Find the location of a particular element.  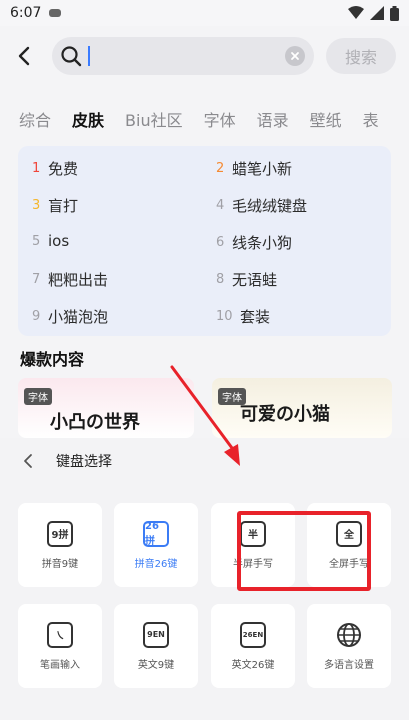

close-icon is located at coordinates (295, 56).